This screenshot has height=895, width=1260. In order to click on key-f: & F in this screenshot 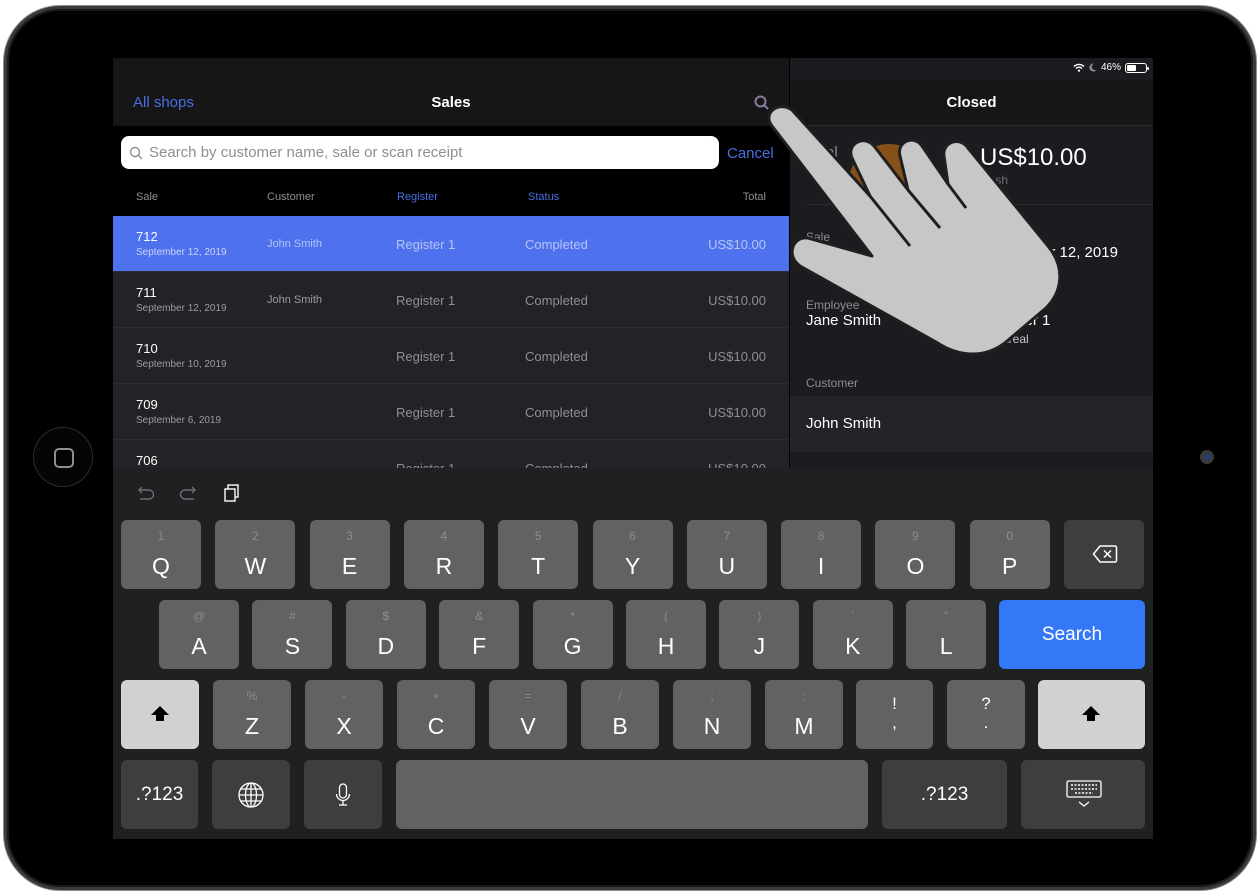, I will do `click(479, 634)`.